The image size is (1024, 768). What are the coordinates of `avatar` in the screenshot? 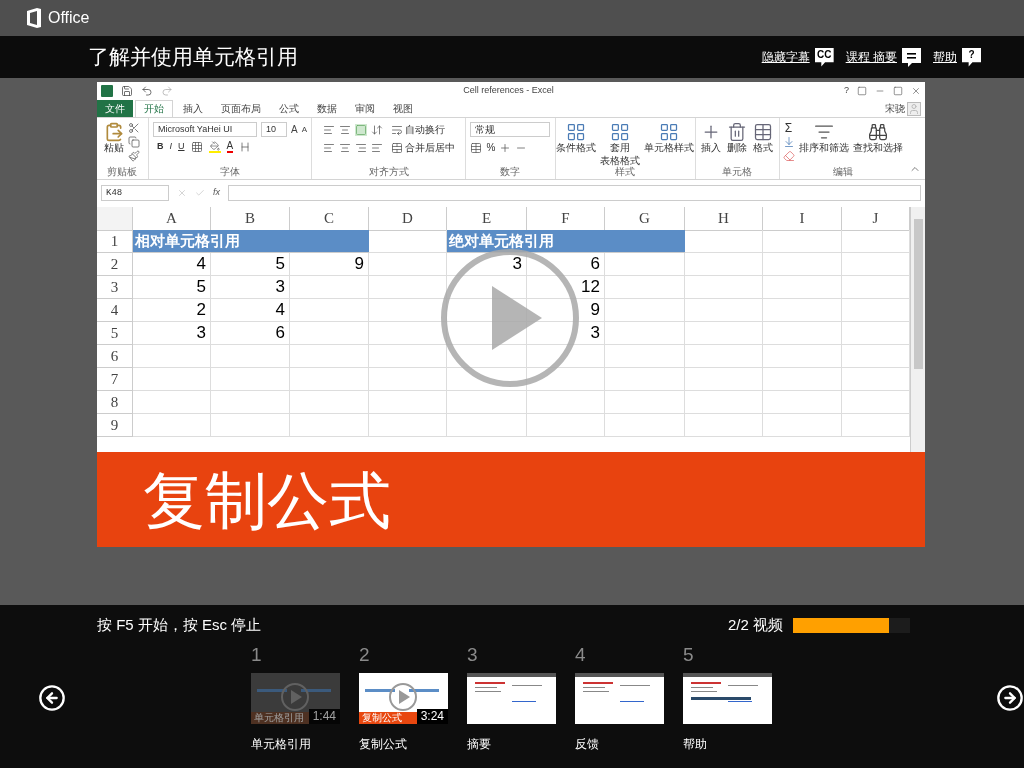 It's located at (914, 108).